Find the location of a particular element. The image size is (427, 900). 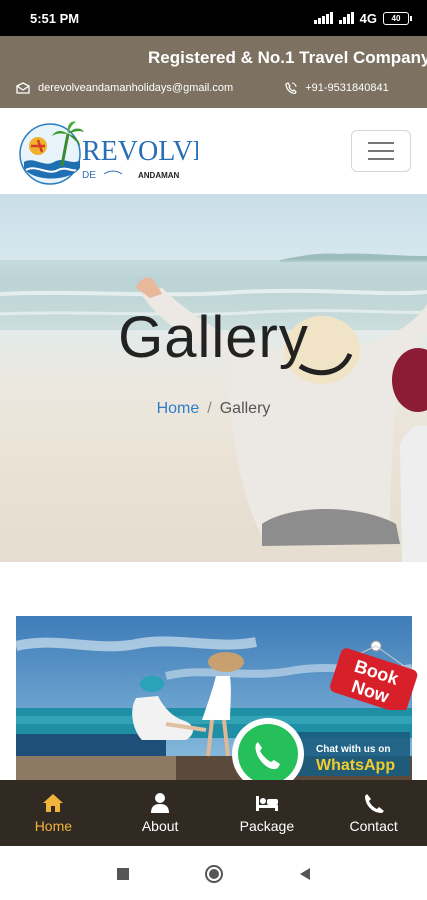

bottom-navigation: Home About Package Contact is located at coordinates (213, 813).